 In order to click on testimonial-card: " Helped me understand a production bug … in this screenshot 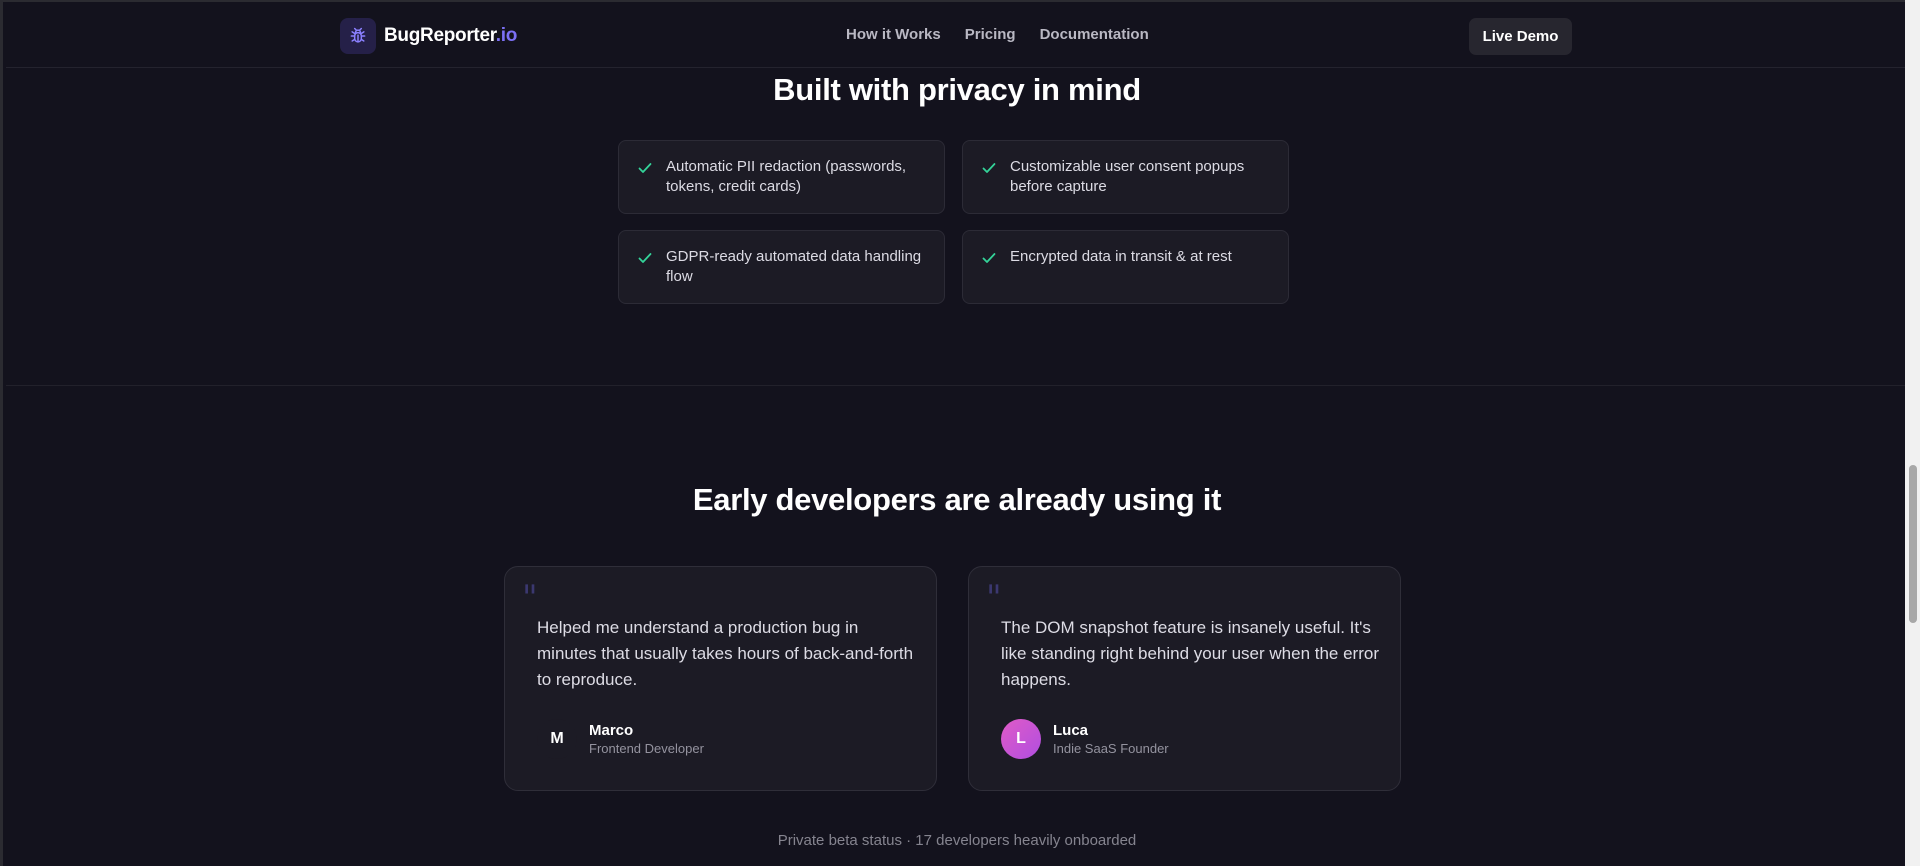, I will do `click(720, 678)`.